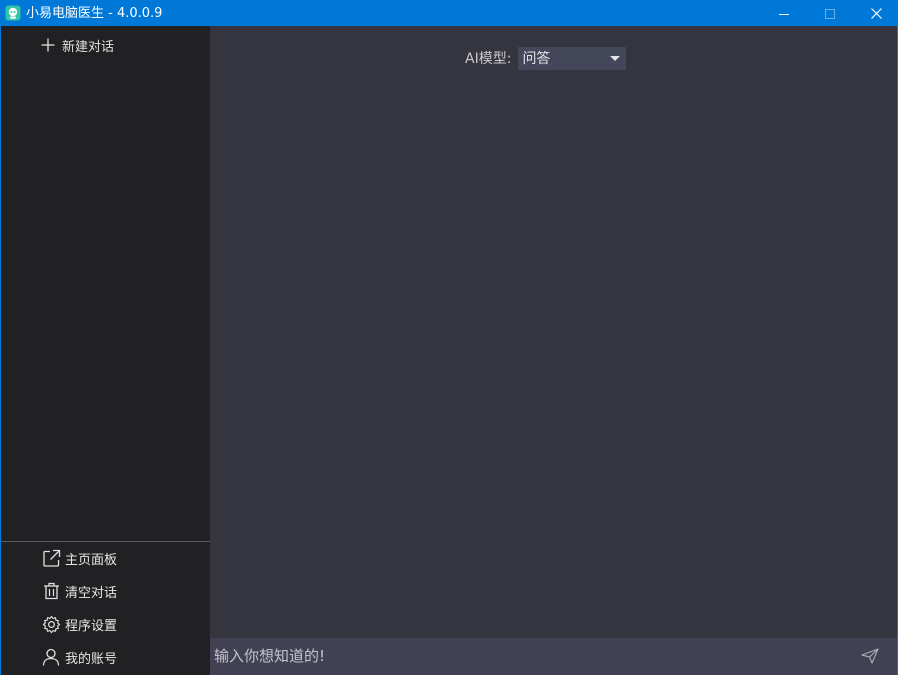 This screenshot has width=898, height=675. I want to click on plus-icon, so click(48, 45).